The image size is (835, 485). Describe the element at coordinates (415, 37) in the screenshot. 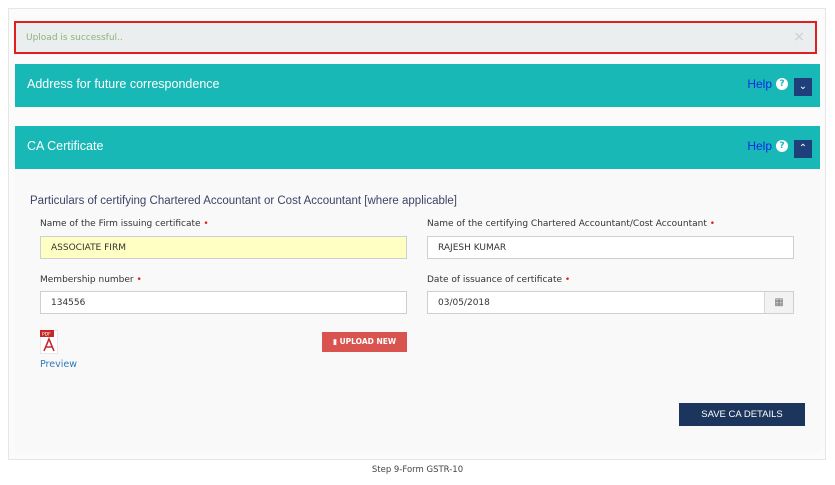

I see `upload-success-alert: Upload is successful.. ×` at that location.